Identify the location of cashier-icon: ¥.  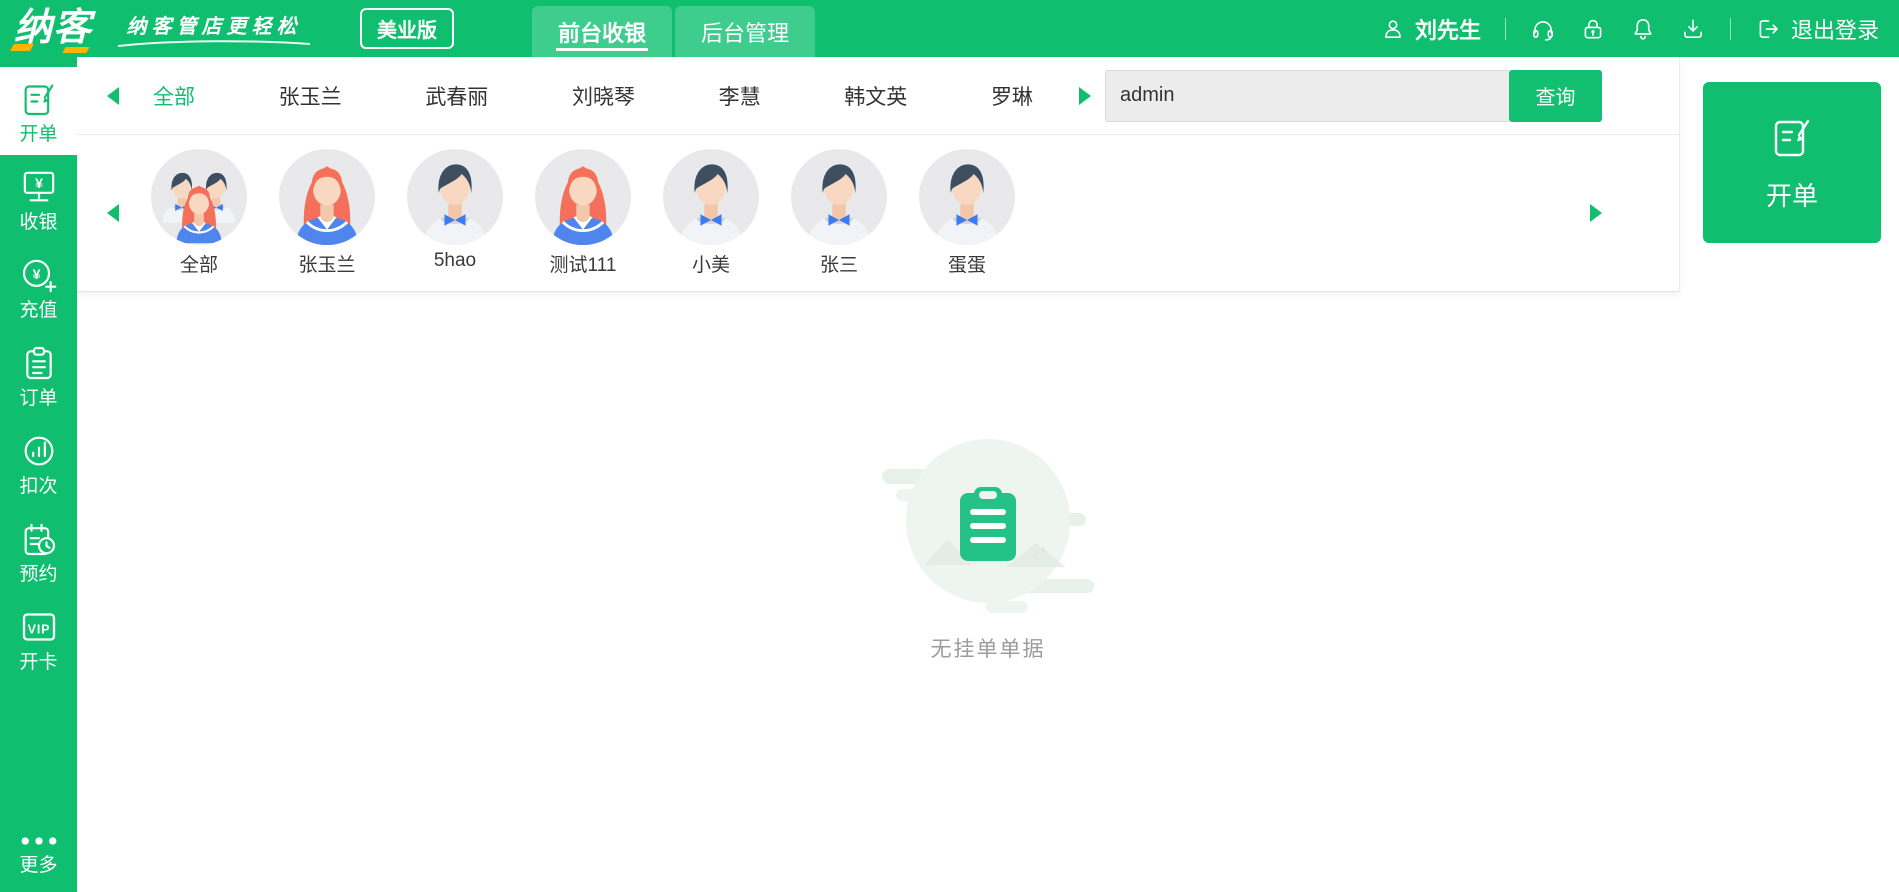
(39, 187).